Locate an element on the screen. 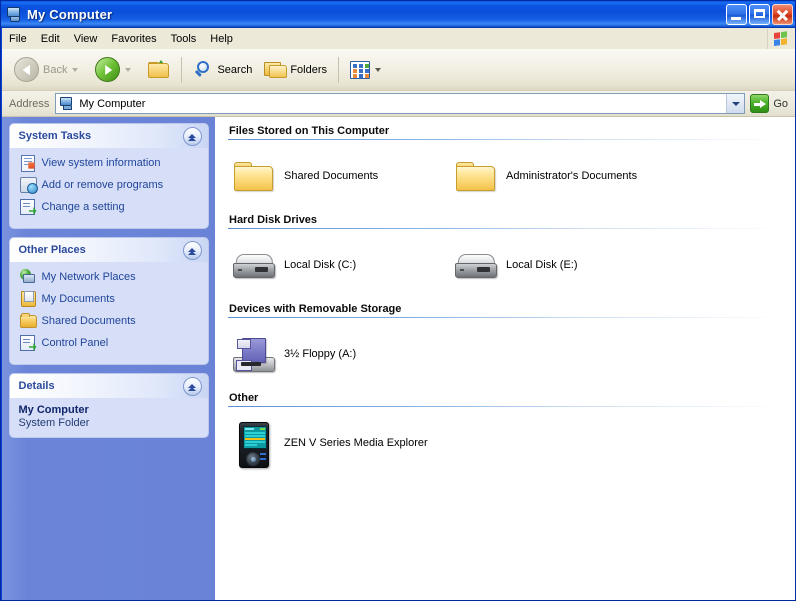 This screenshot has width=796, height=601. search-button: Search is located at coordinates (222, 70).